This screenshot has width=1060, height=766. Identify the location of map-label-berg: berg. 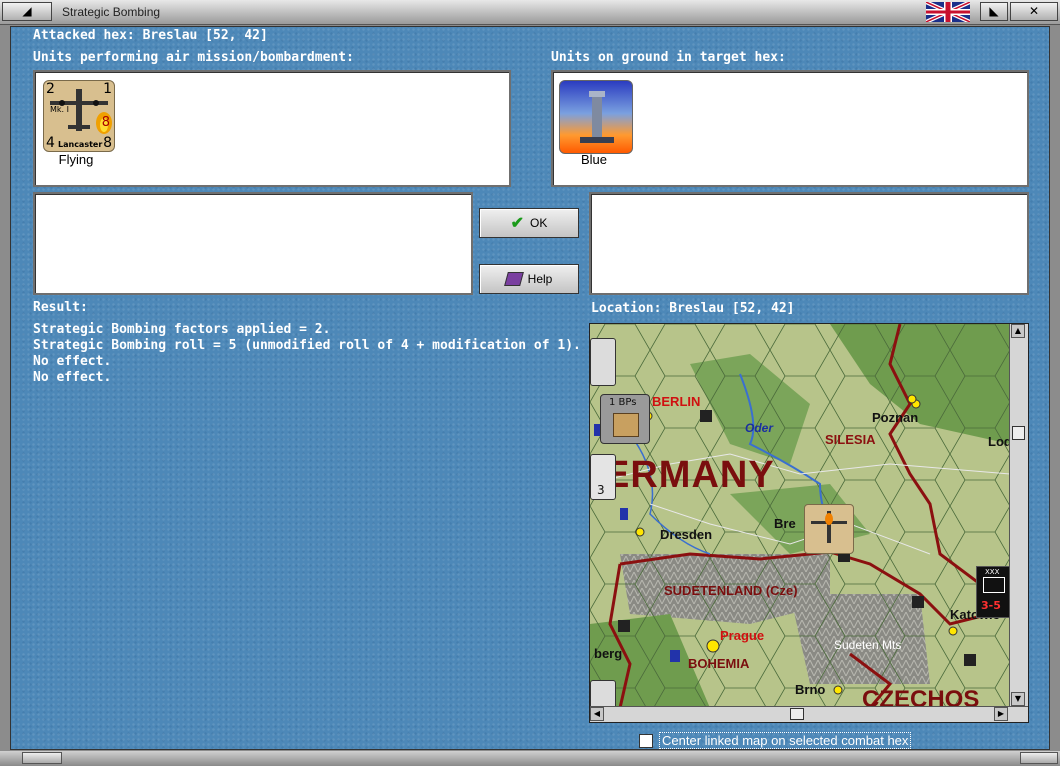
(608, 653).